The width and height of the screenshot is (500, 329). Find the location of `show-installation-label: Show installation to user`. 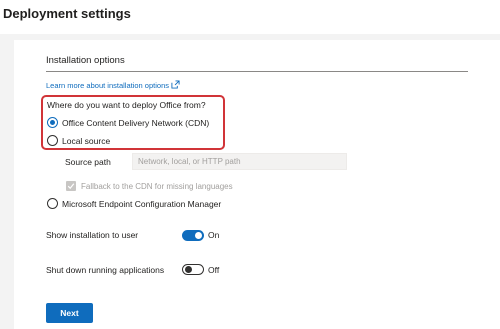

show-installation-label: Show installation to user is located at coordinates (92, 235).